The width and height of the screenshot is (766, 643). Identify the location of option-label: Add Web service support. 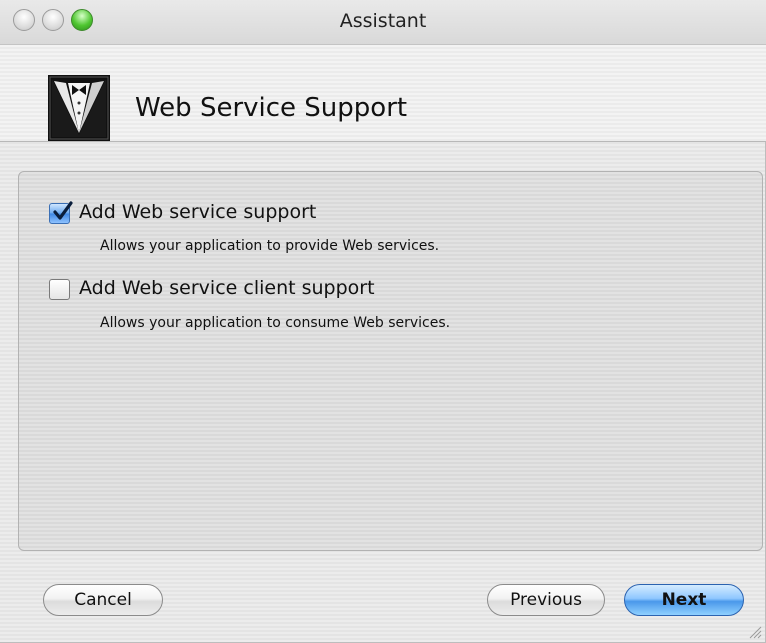
(197, 212).